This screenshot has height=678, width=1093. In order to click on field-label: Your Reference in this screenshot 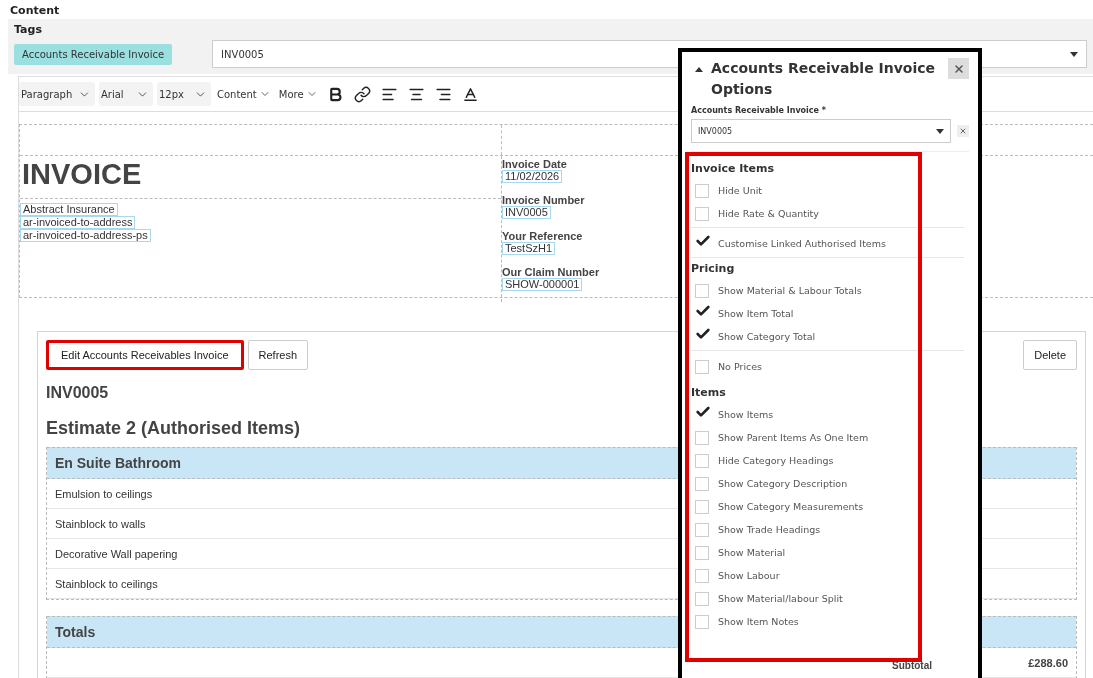, I will do `click(542, 236)`.